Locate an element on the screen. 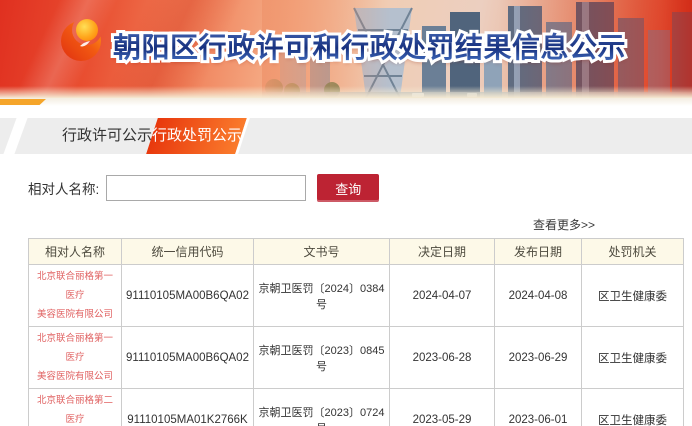 This screenshot has width=692, height=426. view-more-row: 查看更多>> is located at coordinates (355, 225).